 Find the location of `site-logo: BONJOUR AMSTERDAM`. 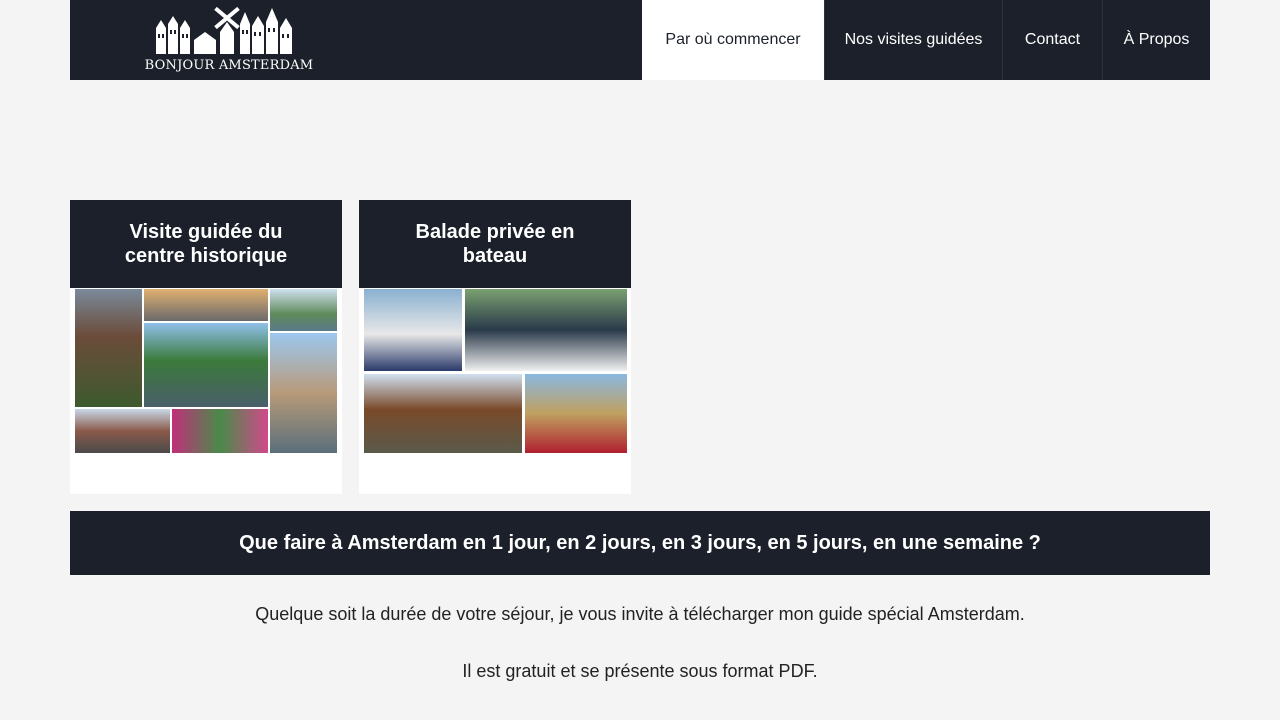

site-logo: BONJOUR AMSTERDAM is located at coordinates (229, 41).